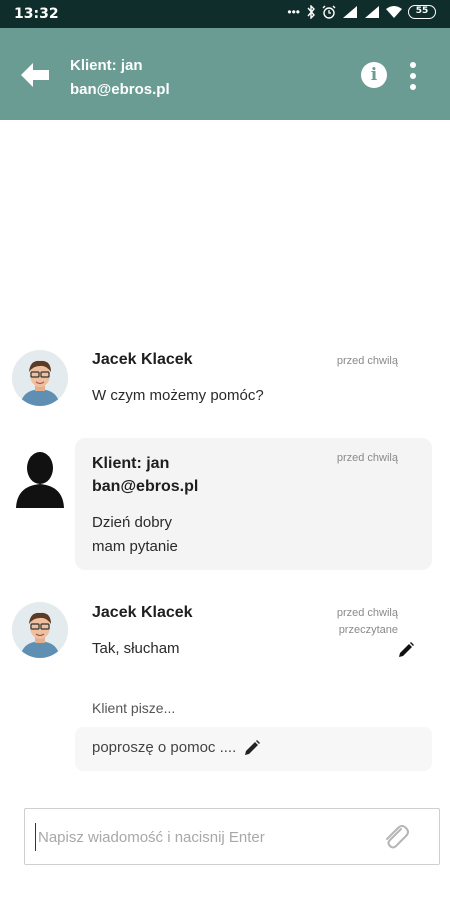 The width and height of the screenshot is (450, 900). I want to click on status-icons: ••• 55, so click(361, 12).